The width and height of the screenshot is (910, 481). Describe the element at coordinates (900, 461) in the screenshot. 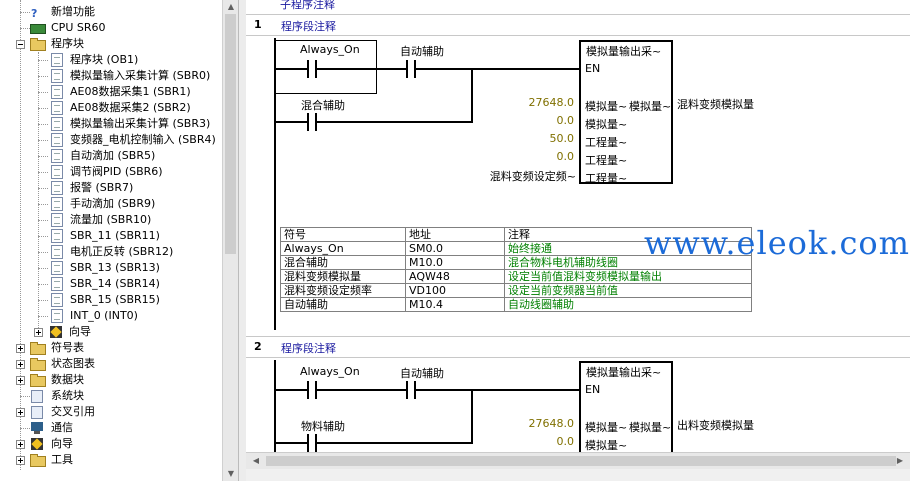

I see `scroll-right-arrow-icon: ▶` at that location.